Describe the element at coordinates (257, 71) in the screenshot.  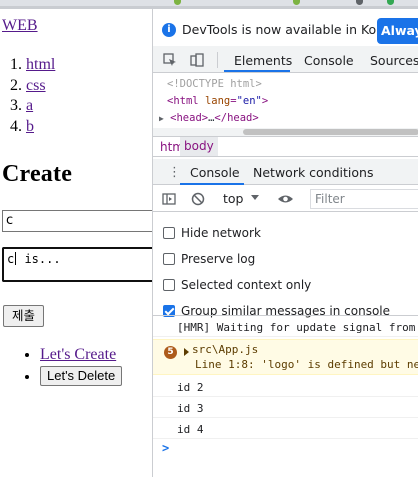
I see `active-tab-indicator` at that location.